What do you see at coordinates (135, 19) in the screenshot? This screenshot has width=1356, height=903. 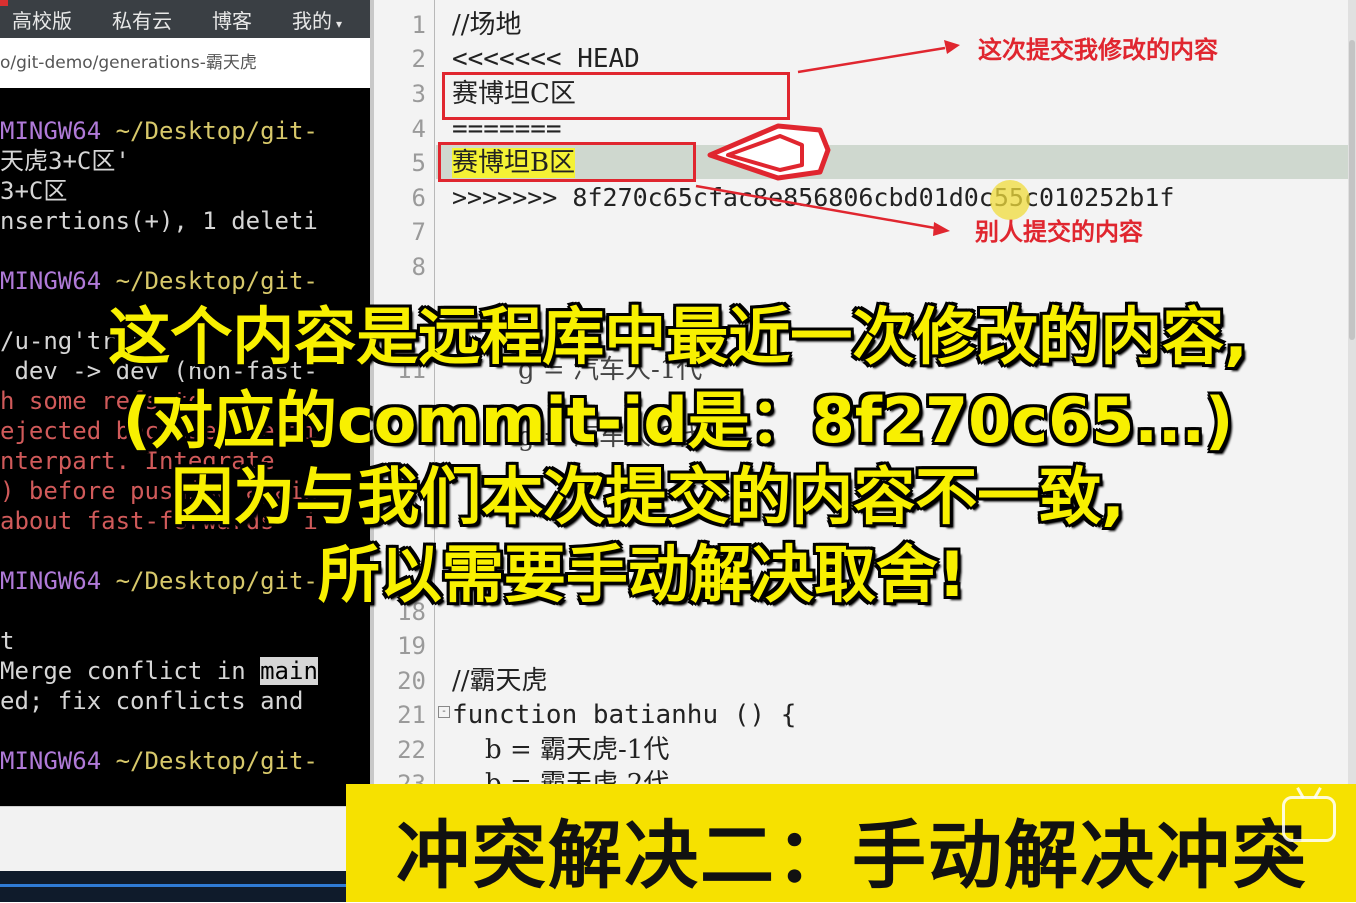 I see `nav-item-private-cloud: 私有云` at bounding box center [135, 19].